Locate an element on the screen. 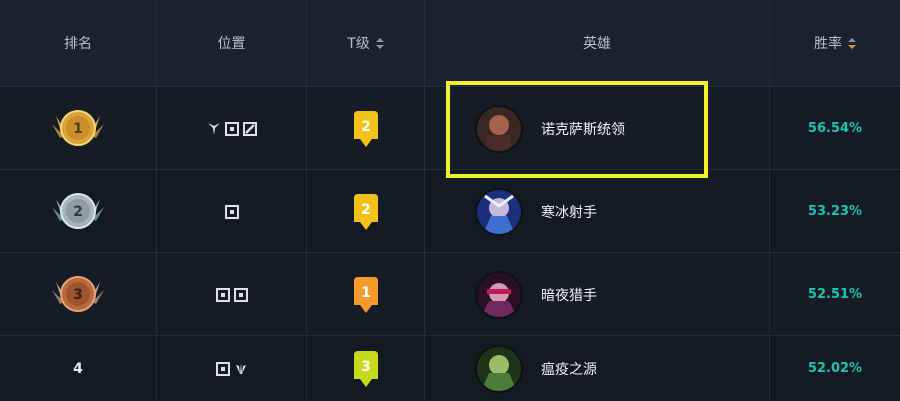  winrate-value: 56.54% is located at coordinates (835, 128).